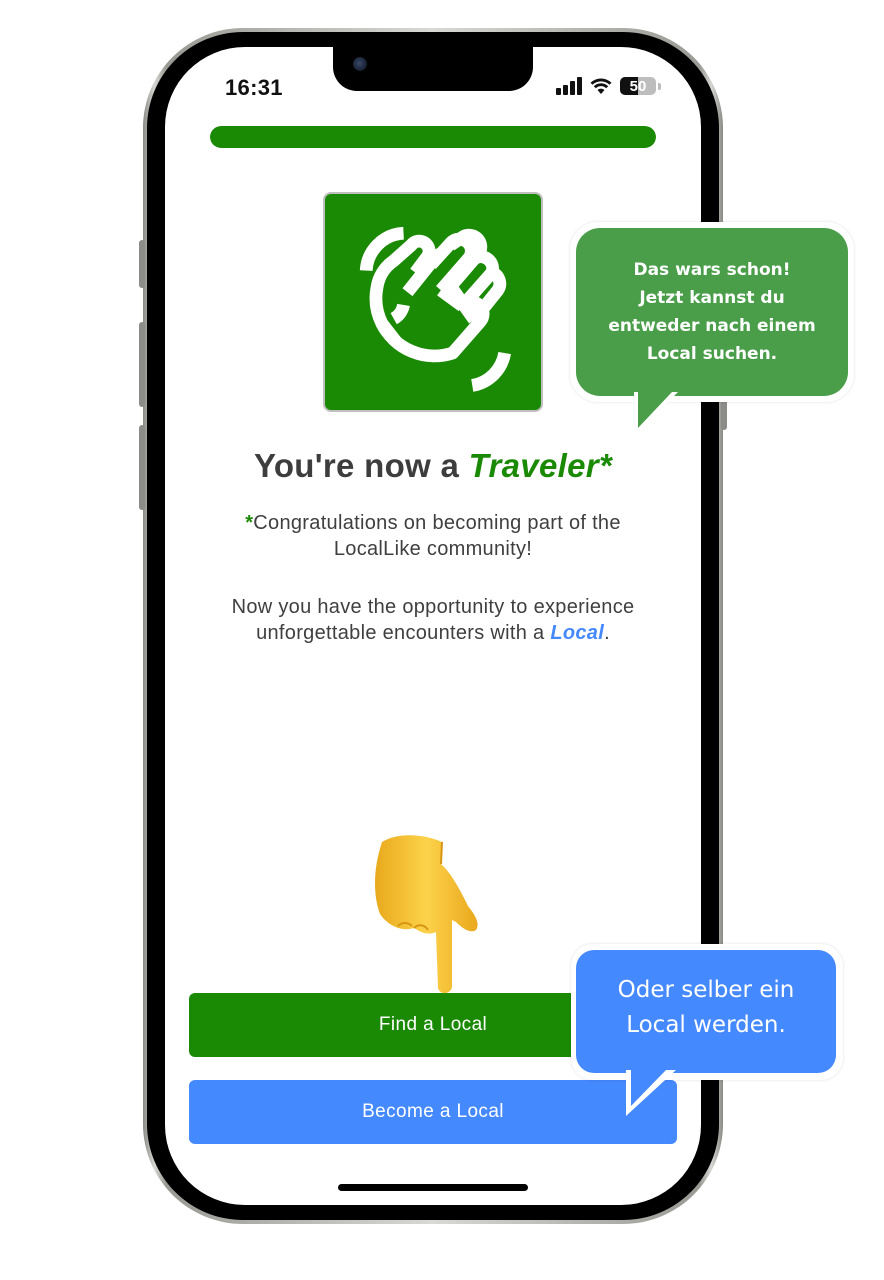 The image size is (884, 1280). What do you see at coordinates (712, 298) in the screenshot?
I see `callout-line: Jetzt kannst du` at bounding box center [712, 298].